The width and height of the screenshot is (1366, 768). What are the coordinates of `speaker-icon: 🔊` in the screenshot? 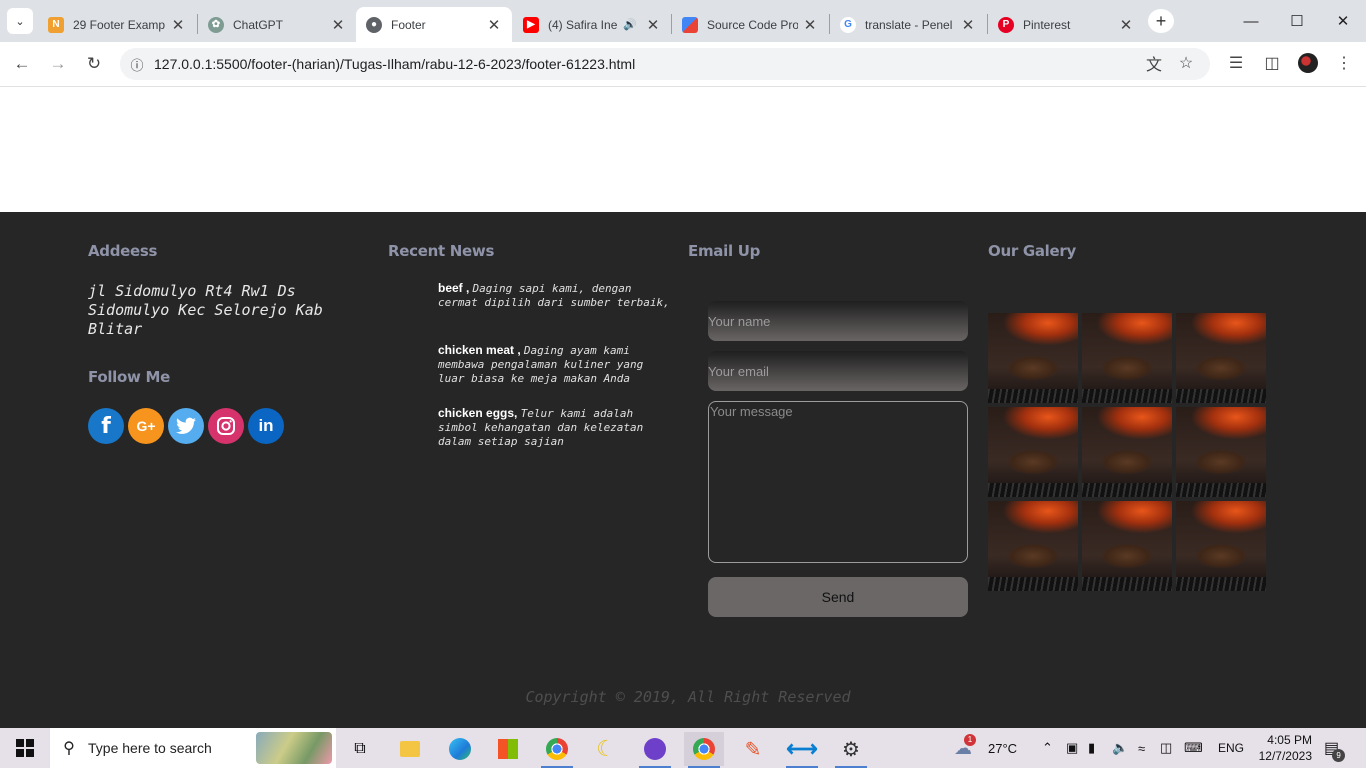 It's located at (630, 24).